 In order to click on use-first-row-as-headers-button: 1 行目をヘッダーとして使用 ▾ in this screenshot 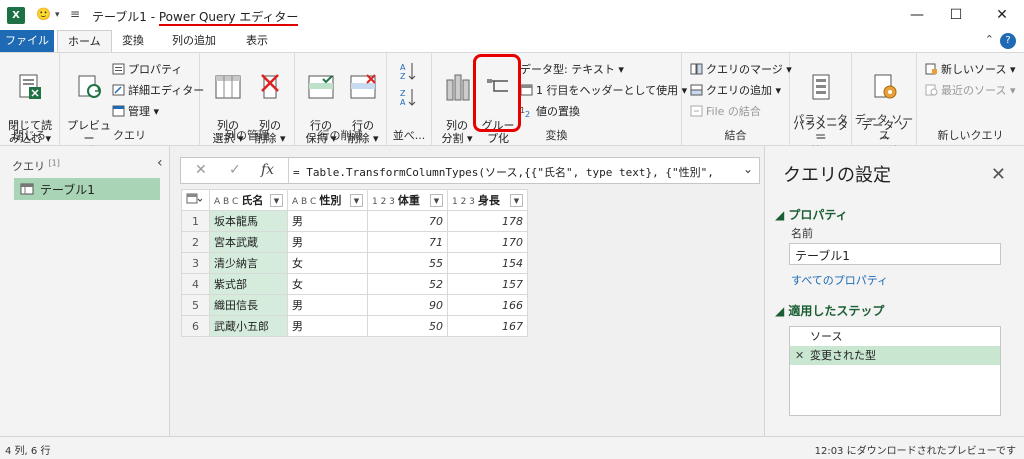, I will do `click(603, 90)`.